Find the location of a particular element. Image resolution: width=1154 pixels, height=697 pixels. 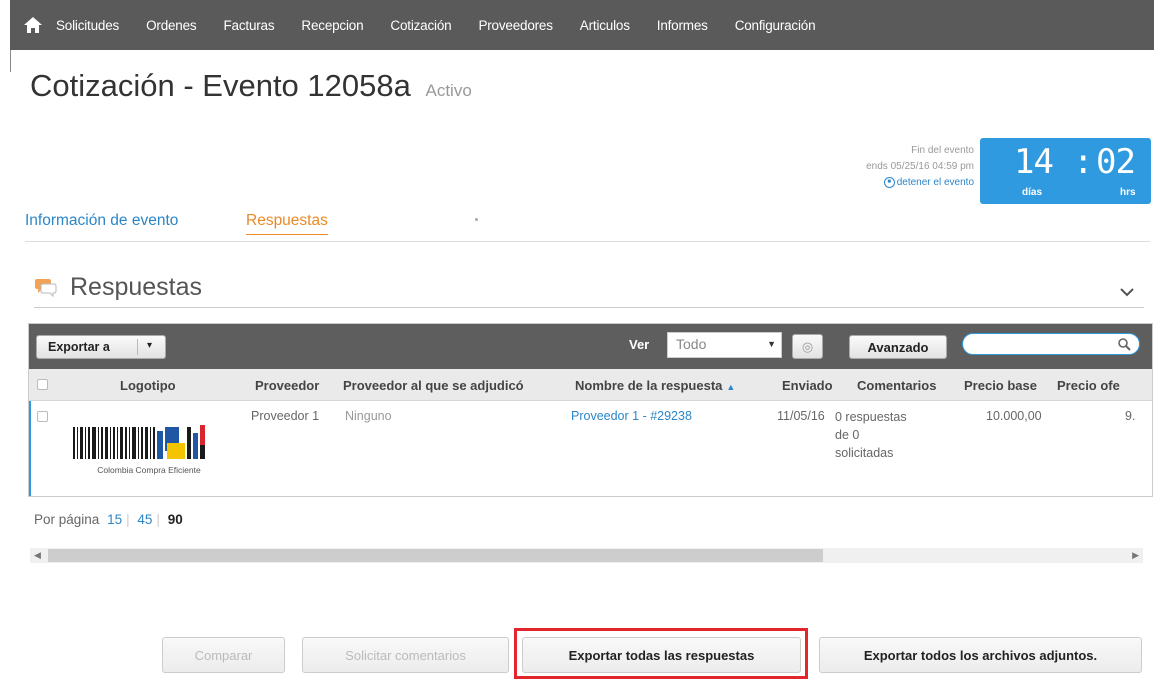

stop-event-link: ■ detener el evento is located at coordinates (920, 183).